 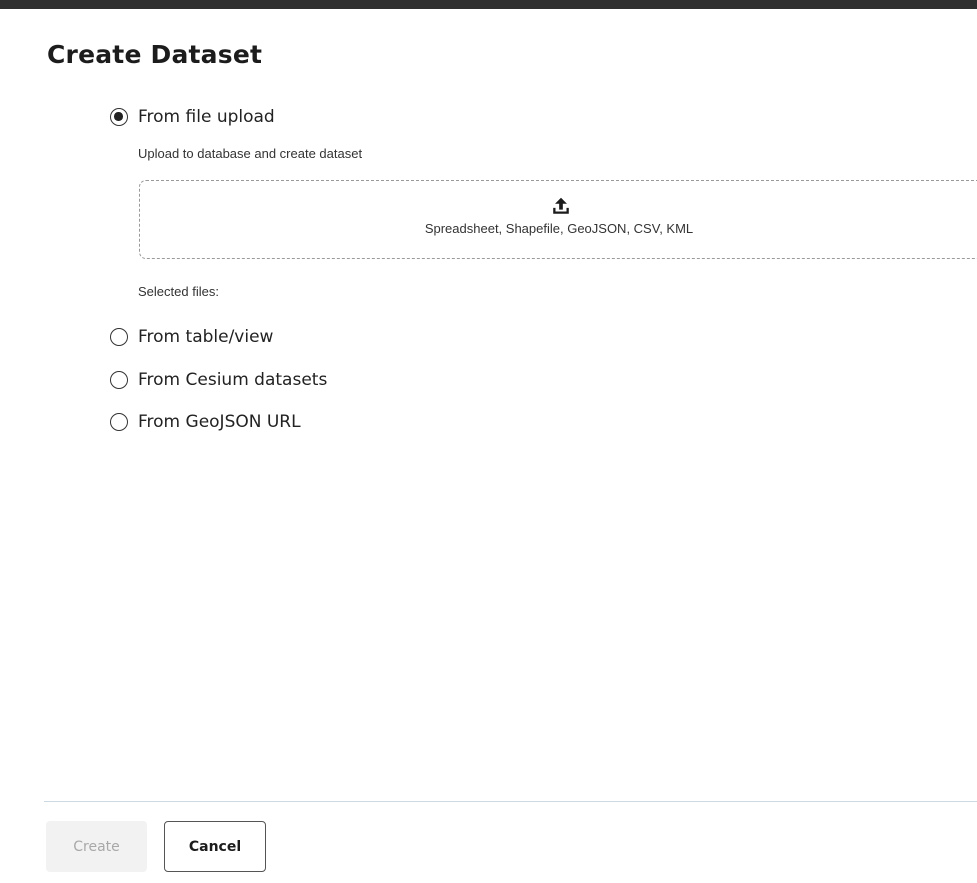 What do you see at coordinates (219, 422) in the screenshot?
I see `radio-label-geojson-url: From GeoJSON URL` at bounding box center [219, 422].